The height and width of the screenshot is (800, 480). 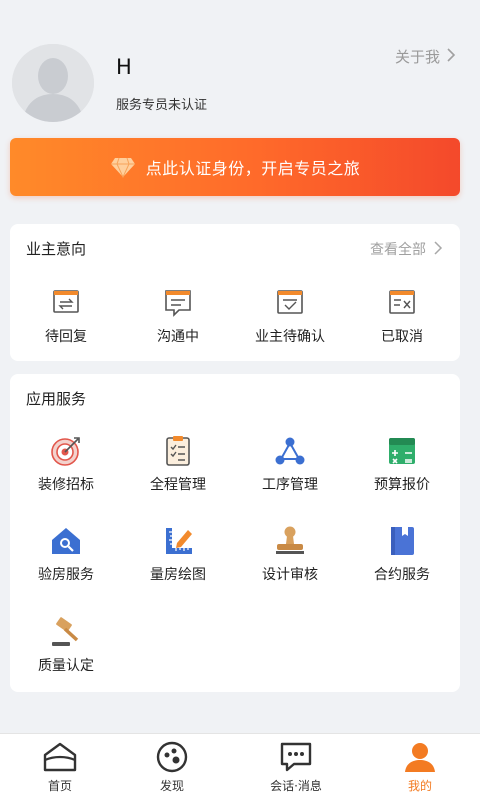 What do you see at coordinates (290, 540) in the screenshot?
I see `stamp-icon` at bounding box center [290, 540].